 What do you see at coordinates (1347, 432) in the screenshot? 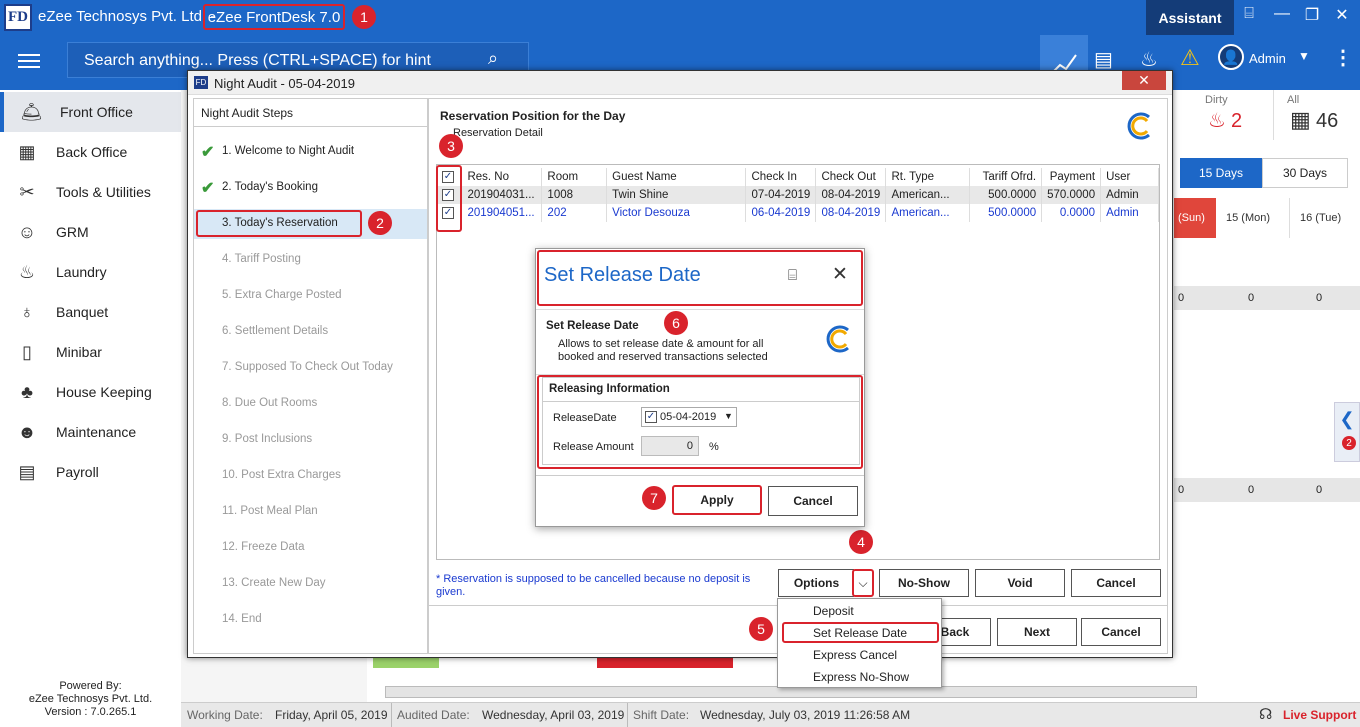
I see `collapse-panel-icon: ❮` at bounding box center [1347, 432].